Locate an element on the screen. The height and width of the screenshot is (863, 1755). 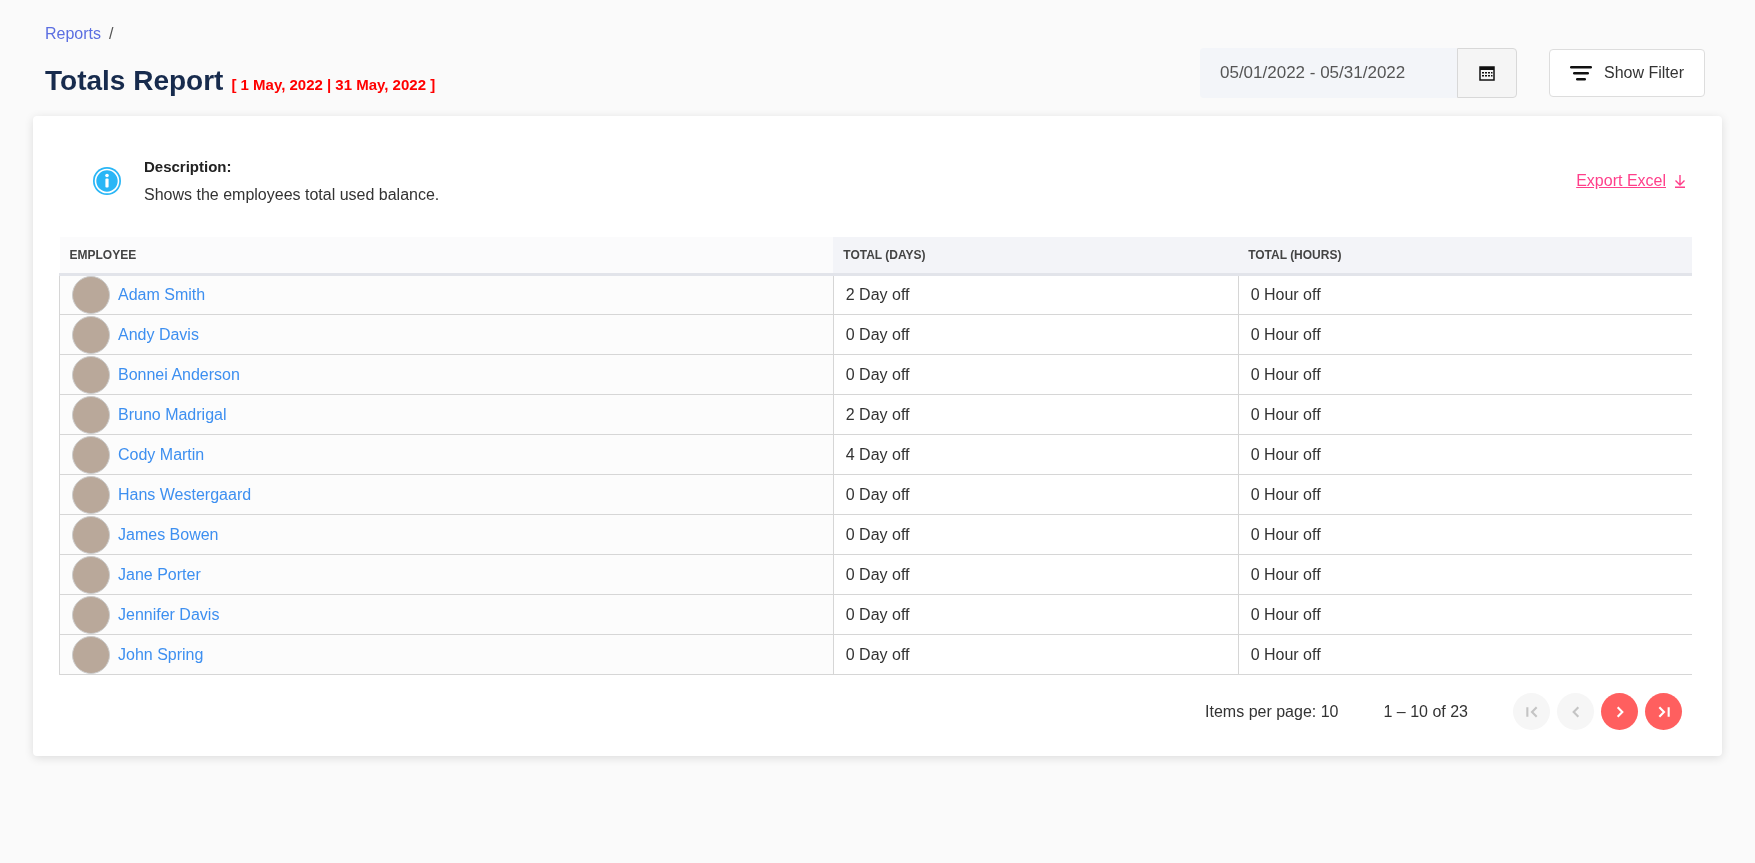
last-page-icon is located at coordinates (1663, 711).